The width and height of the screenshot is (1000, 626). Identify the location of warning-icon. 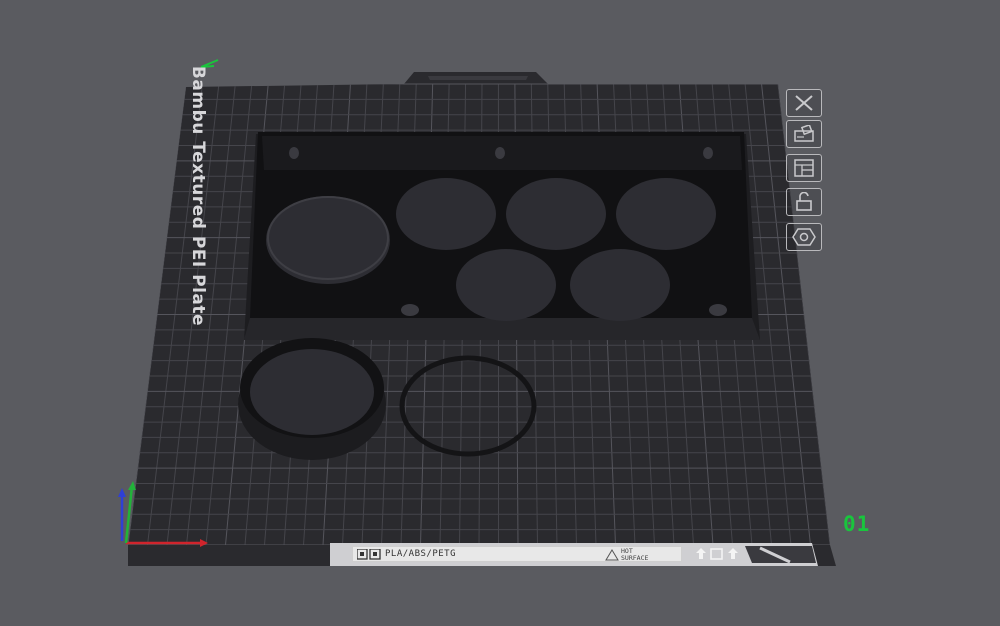
(612, 555).